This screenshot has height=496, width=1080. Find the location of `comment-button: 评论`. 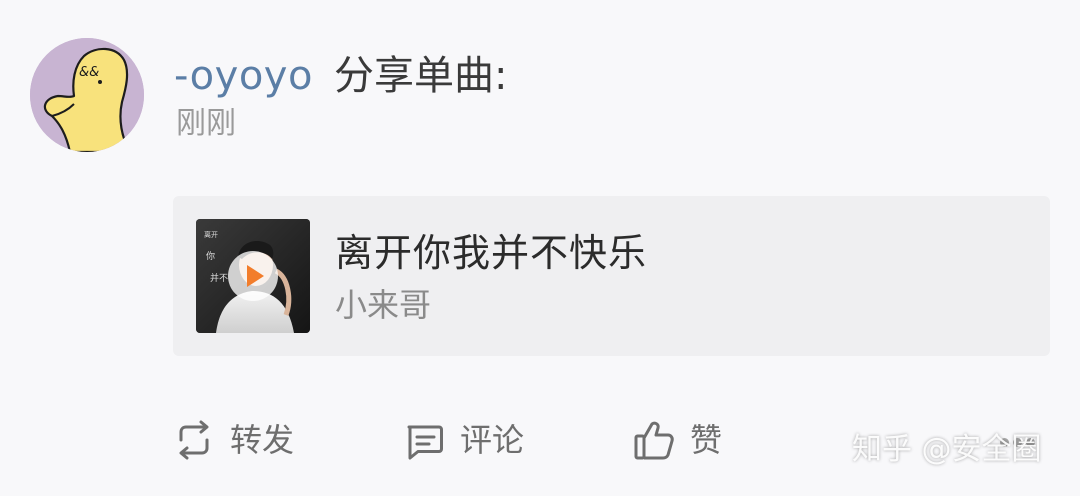

comment-button: 评论 is located at coordinates (463, 440).